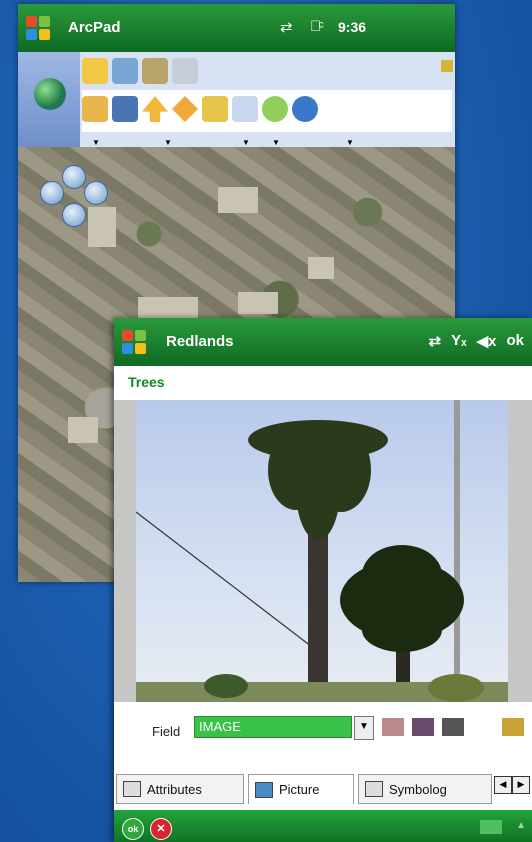  What do you see at coordinates (155, 109) in the screenshot?
I see `up-arrow-icon` at bounding box center [155, 109].